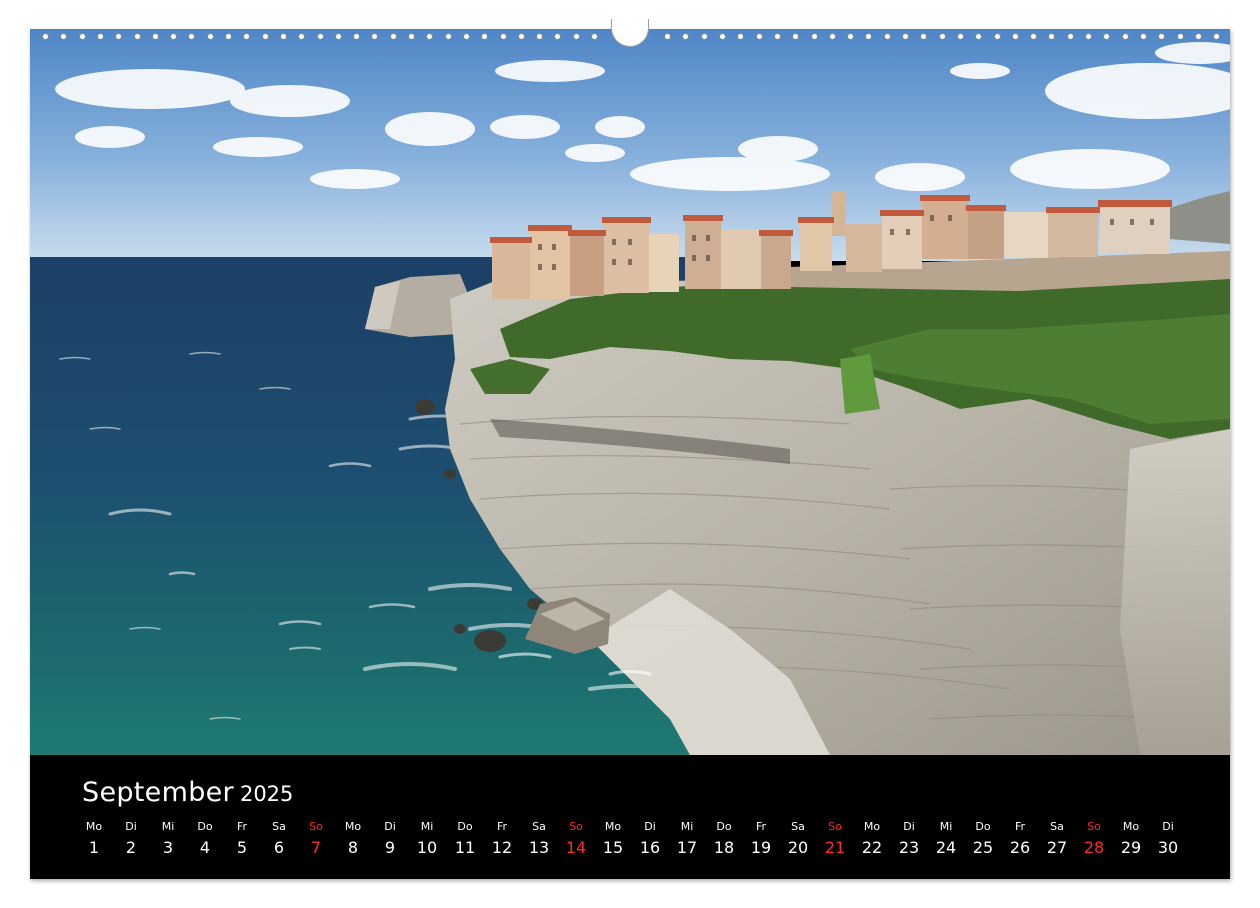 Image resolution: width=1260 pixels, height=908 pixels. I want to click on day-number: 23, so click(909, 847).